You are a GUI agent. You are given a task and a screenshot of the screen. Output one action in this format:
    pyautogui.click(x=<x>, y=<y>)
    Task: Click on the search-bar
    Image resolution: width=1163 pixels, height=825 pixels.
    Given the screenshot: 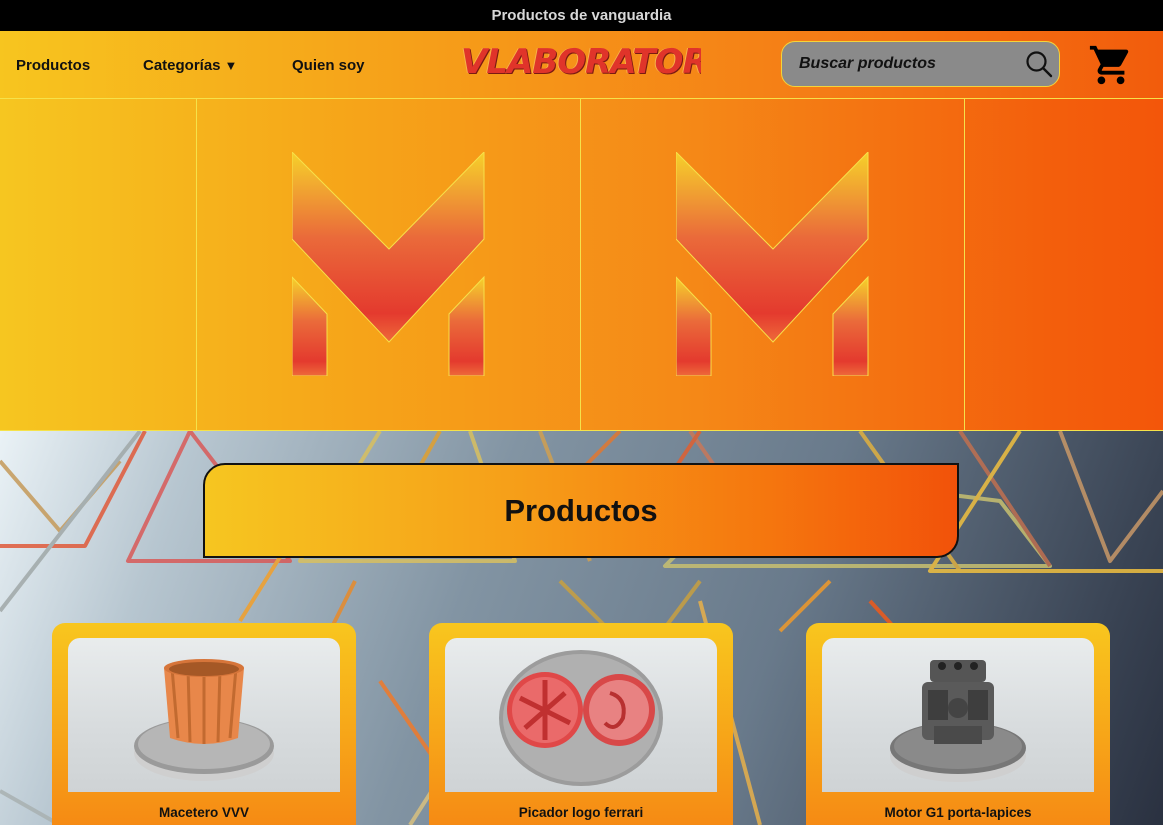 What is the action you would take?
    pyautogui.click(x=920, y=64)
    